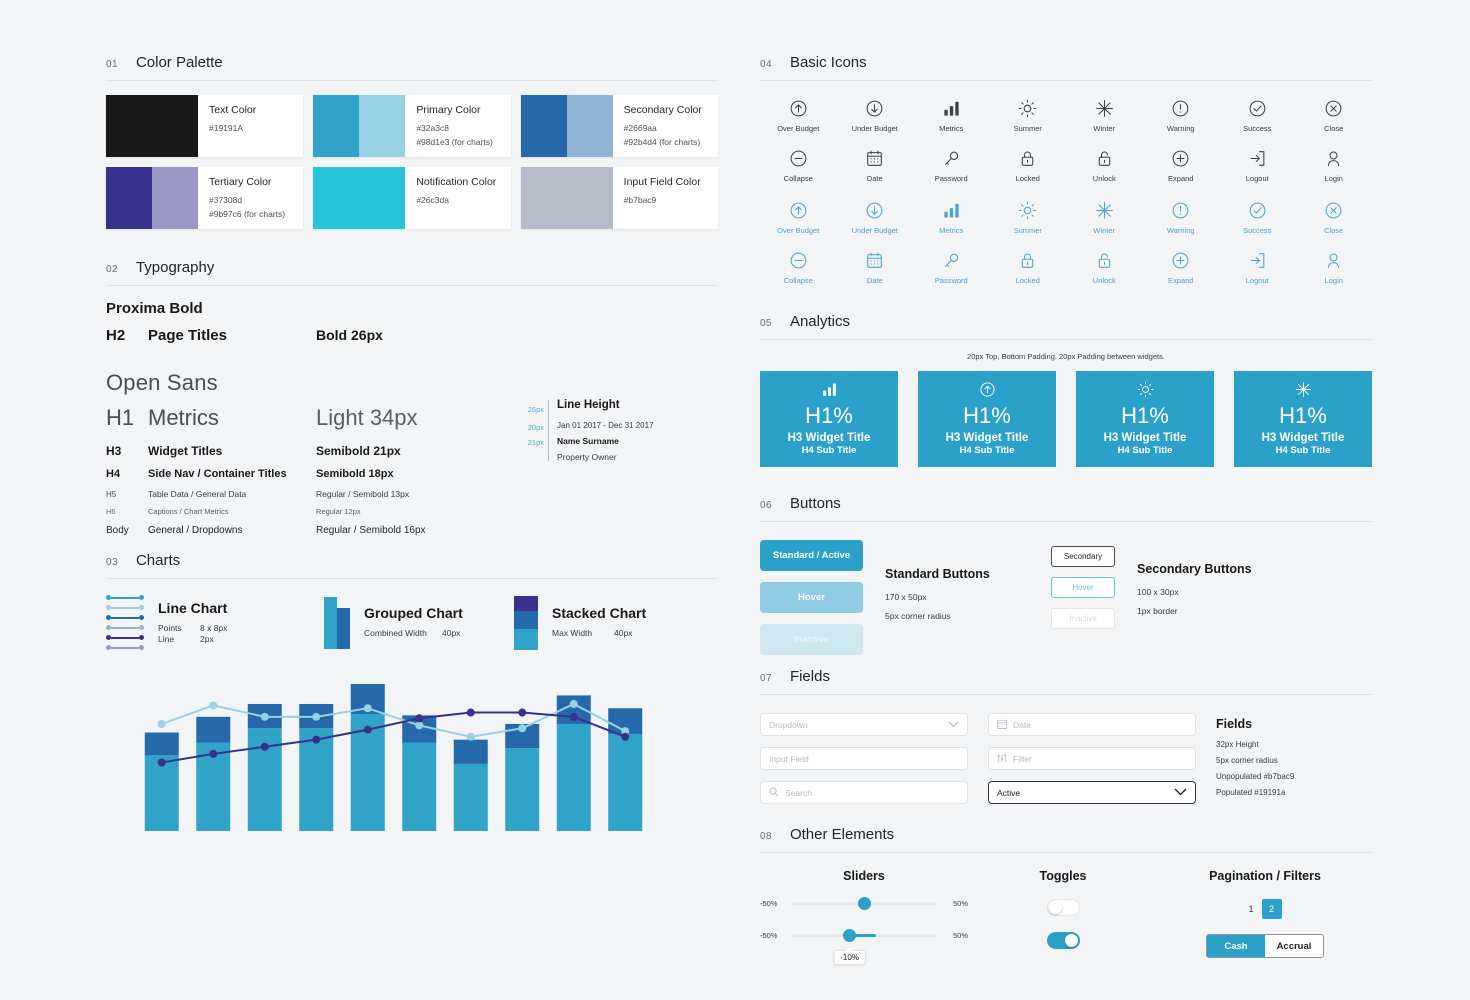 This screenshot has width=1470, height=1000. What do you see at coordinates (864, 876) in the screenshot?
I see `sliders-heading: Sliders` at bounding box center [864, 876].